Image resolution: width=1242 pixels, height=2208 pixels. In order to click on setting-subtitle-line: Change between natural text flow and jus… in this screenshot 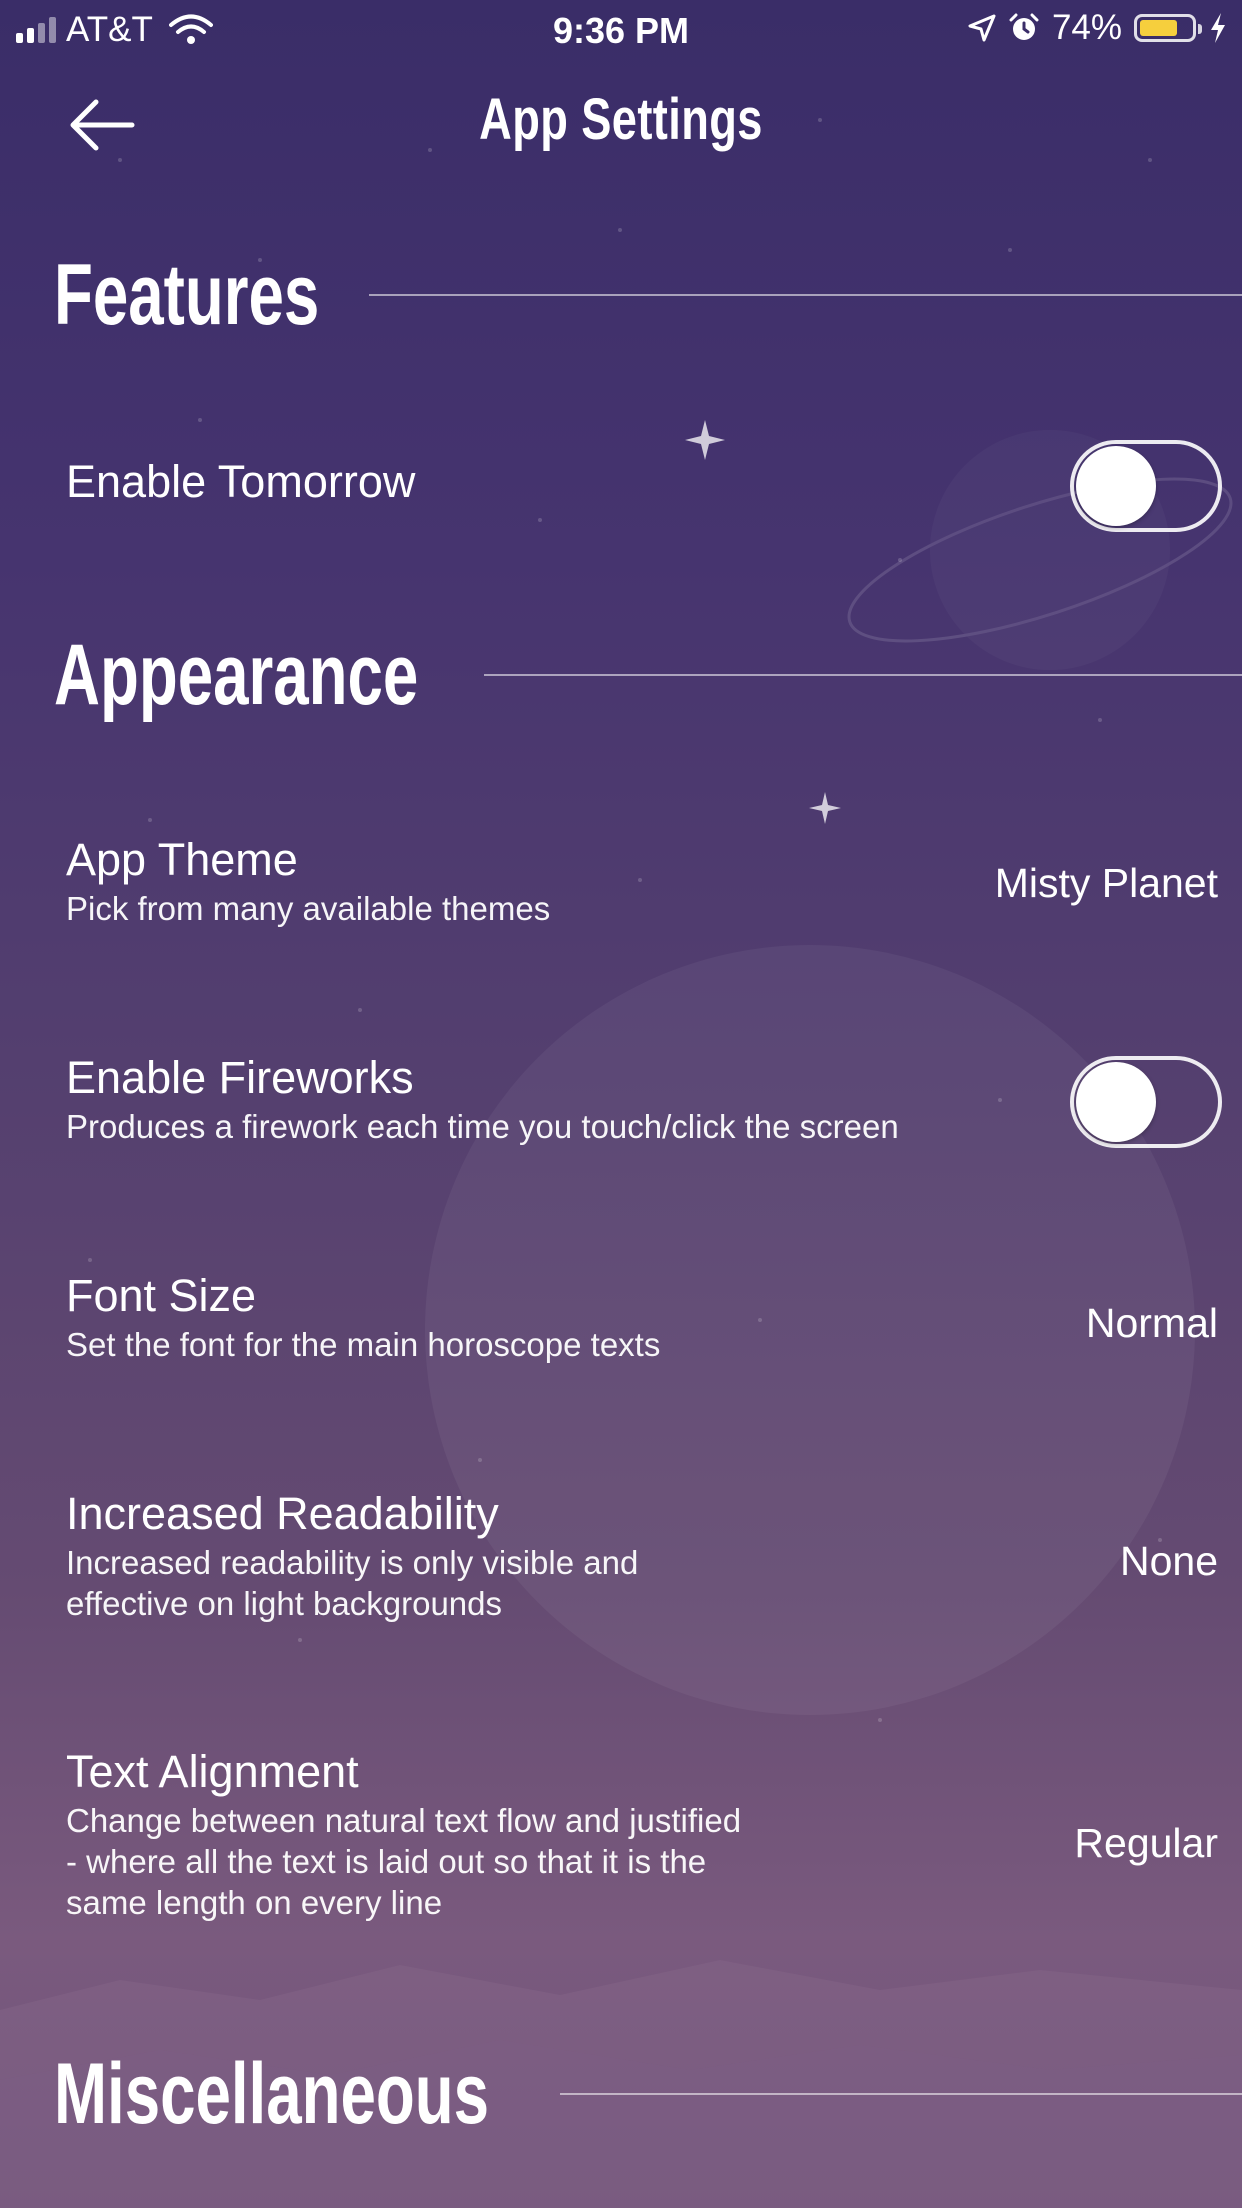, I will do `click(404, 1820)`.